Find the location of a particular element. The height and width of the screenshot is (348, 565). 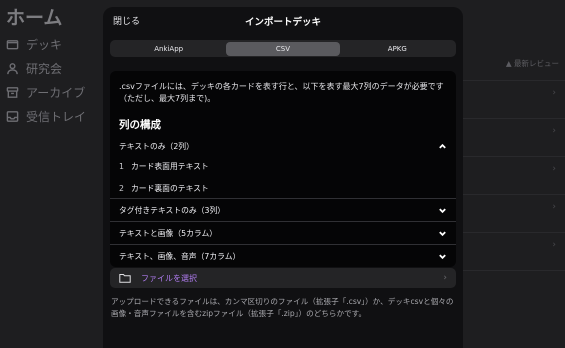

archive-icon is located at coordinates (12, 92).